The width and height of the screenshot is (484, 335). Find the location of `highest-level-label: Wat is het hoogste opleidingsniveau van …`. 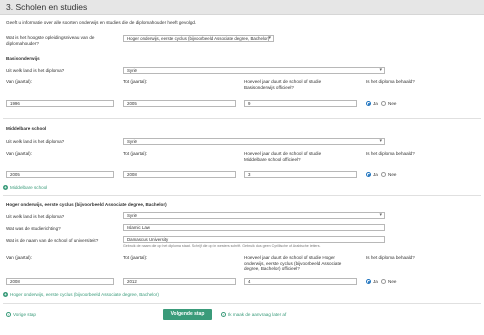

highest-level-label: Wat is het hoogste opleidingsniveau van … is located at coordinates (50, 40).